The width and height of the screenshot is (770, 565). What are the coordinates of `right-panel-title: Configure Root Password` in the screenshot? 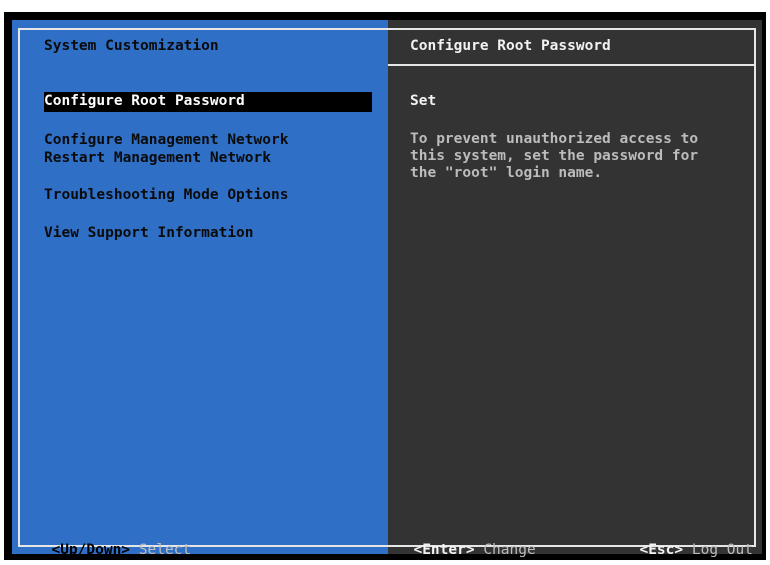 It's located at (510, 46).